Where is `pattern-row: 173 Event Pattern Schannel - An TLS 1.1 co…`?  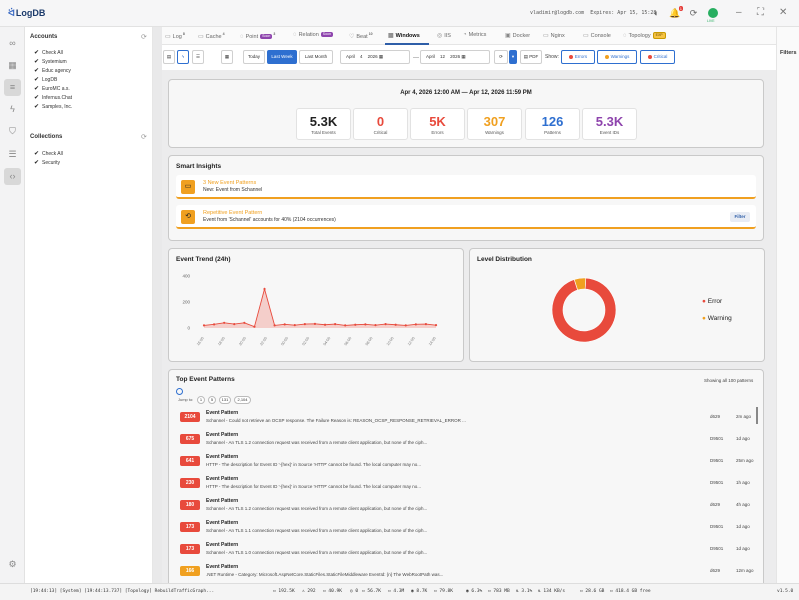 pattern-row: 173 Event Pattern Schannel - An TLS 1.1 co… is located at coordinates (466, 528).